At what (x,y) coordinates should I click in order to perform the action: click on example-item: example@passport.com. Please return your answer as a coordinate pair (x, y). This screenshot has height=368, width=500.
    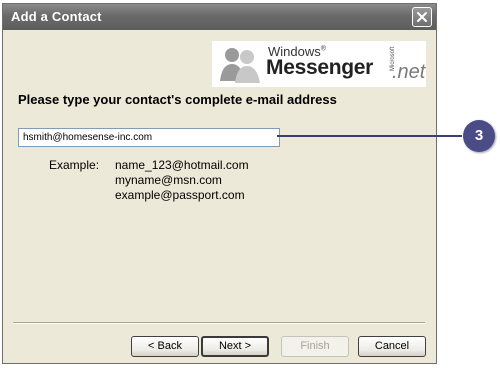
    Looking at the image, I should click on (180, 195).